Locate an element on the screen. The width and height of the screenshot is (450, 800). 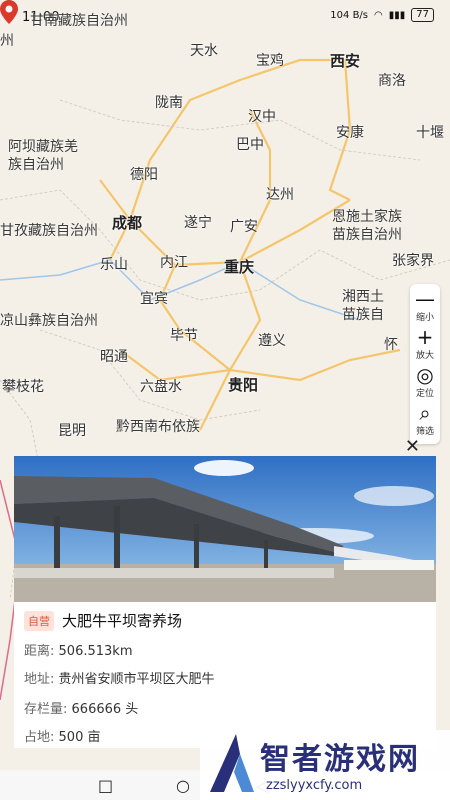
city-label: 贵阳 is located at coordinates (243, 385).